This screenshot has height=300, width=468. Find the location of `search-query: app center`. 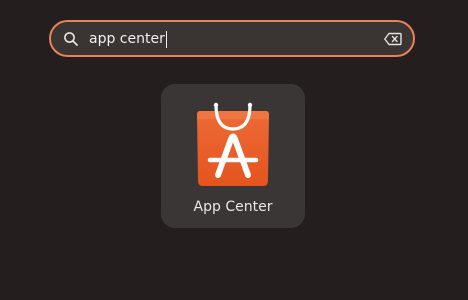

search-query: app center is located at coordinates (127, 39).